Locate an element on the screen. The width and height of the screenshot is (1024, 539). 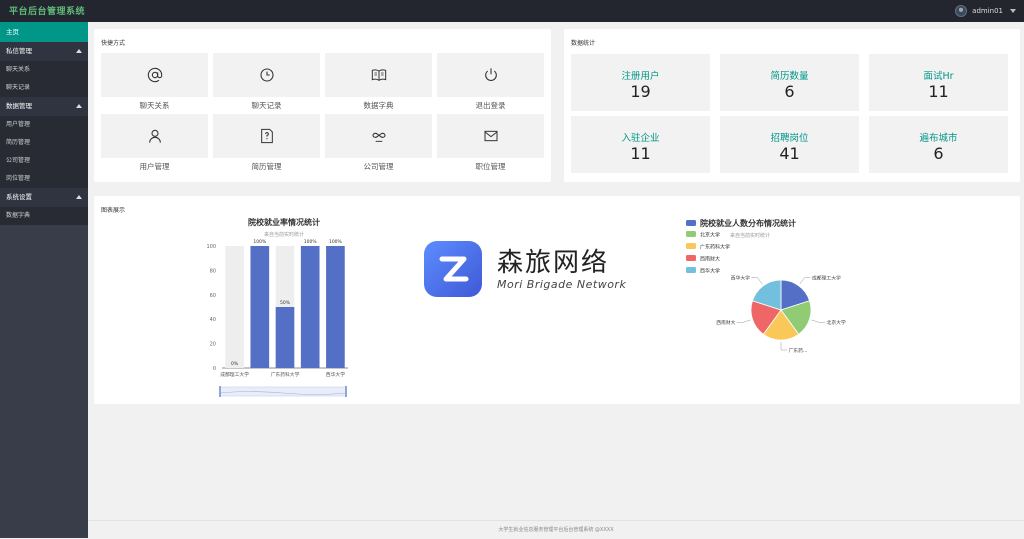
user-menu: admin01 is located at coordinates (985, 11).